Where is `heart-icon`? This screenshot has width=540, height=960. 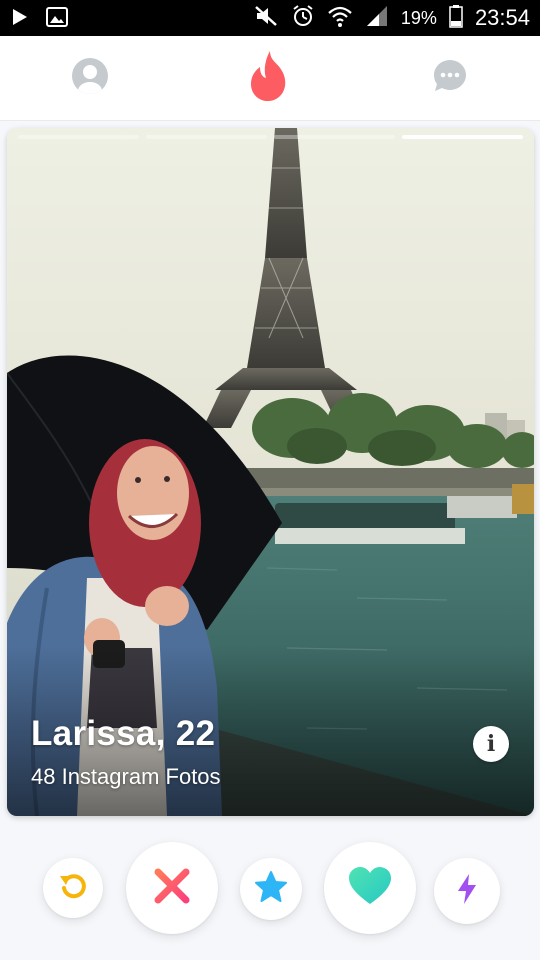
heart-icon is located at coordinates (370, 888).